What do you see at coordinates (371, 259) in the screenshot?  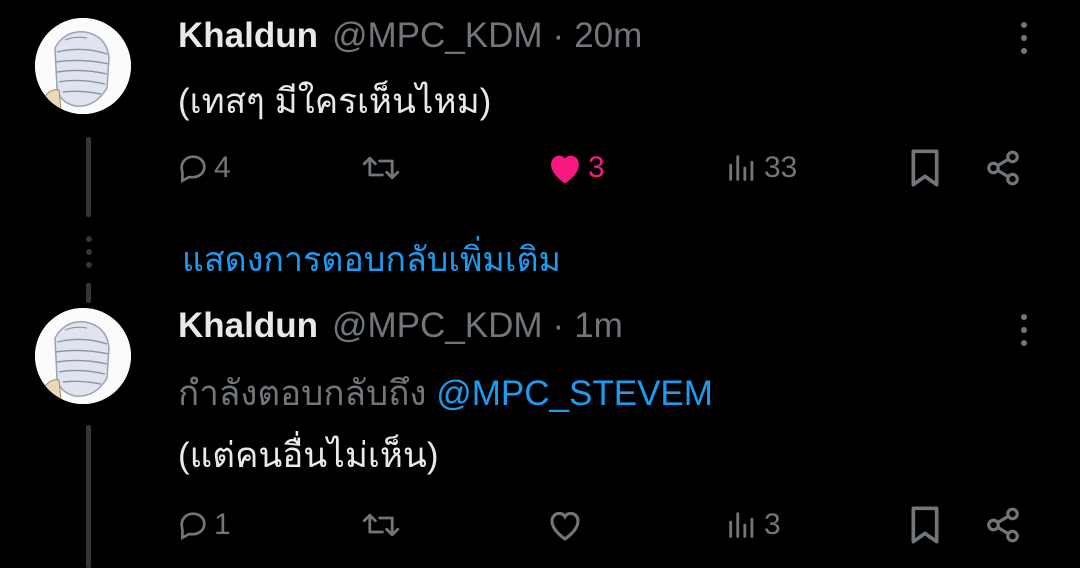 I see `show-more-replies-link: แสดงการตอบกลับเพิ่มเติม` at bounding box center [371, 259].